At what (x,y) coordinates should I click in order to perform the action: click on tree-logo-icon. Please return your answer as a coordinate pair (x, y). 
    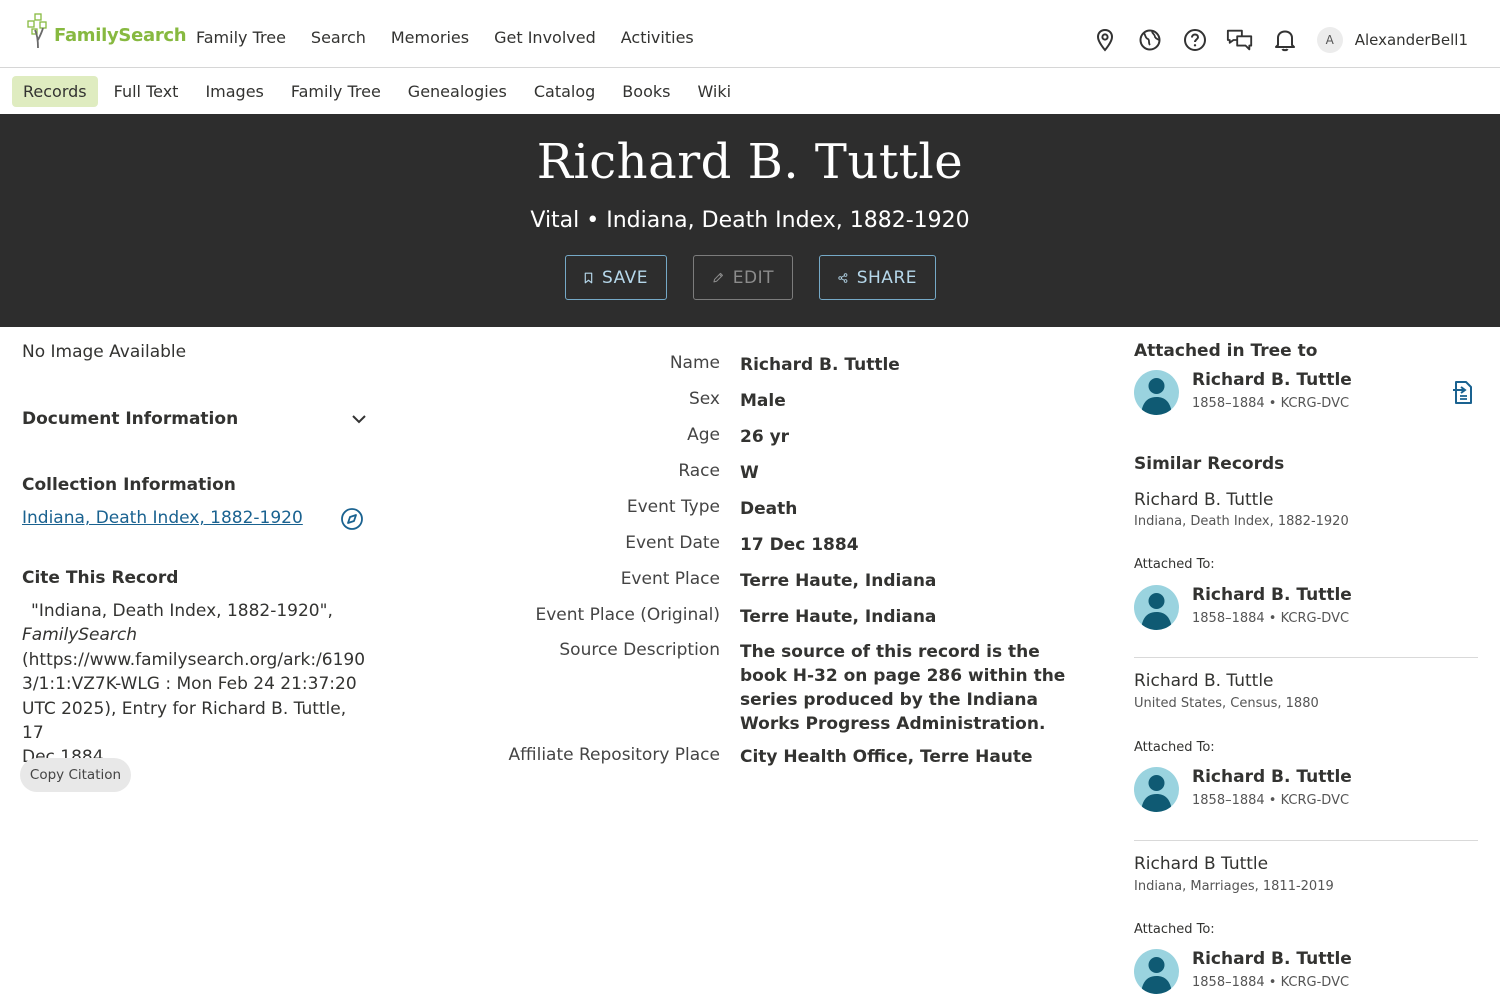
    Looking at the image, I should click on (37, 31).